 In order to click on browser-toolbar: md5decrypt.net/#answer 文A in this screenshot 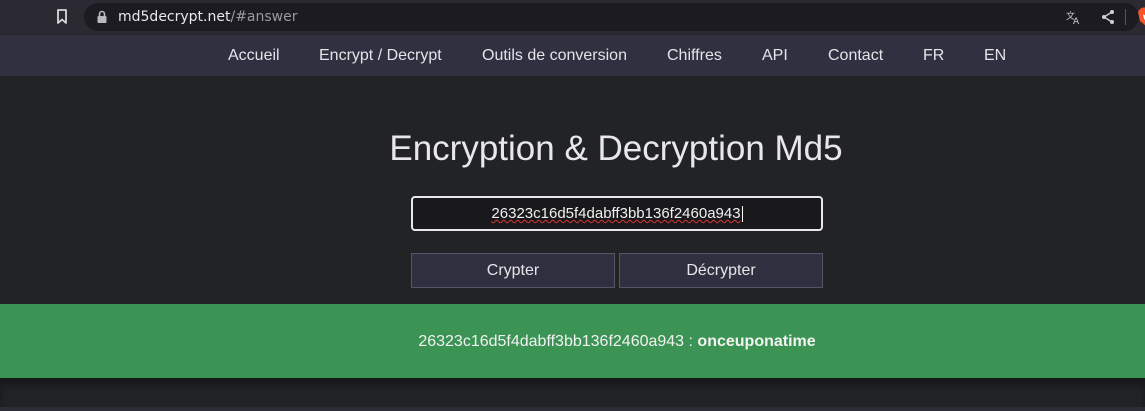, I will do `click(572, 17)`.